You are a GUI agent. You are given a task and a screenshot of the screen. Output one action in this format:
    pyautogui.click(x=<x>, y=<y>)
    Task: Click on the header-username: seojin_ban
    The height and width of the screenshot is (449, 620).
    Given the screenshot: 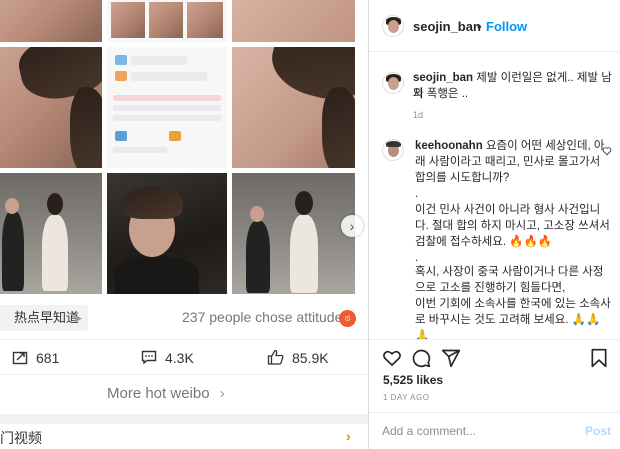 What is the action you would take?
    pyautogui.click(x=447, y=26)
    